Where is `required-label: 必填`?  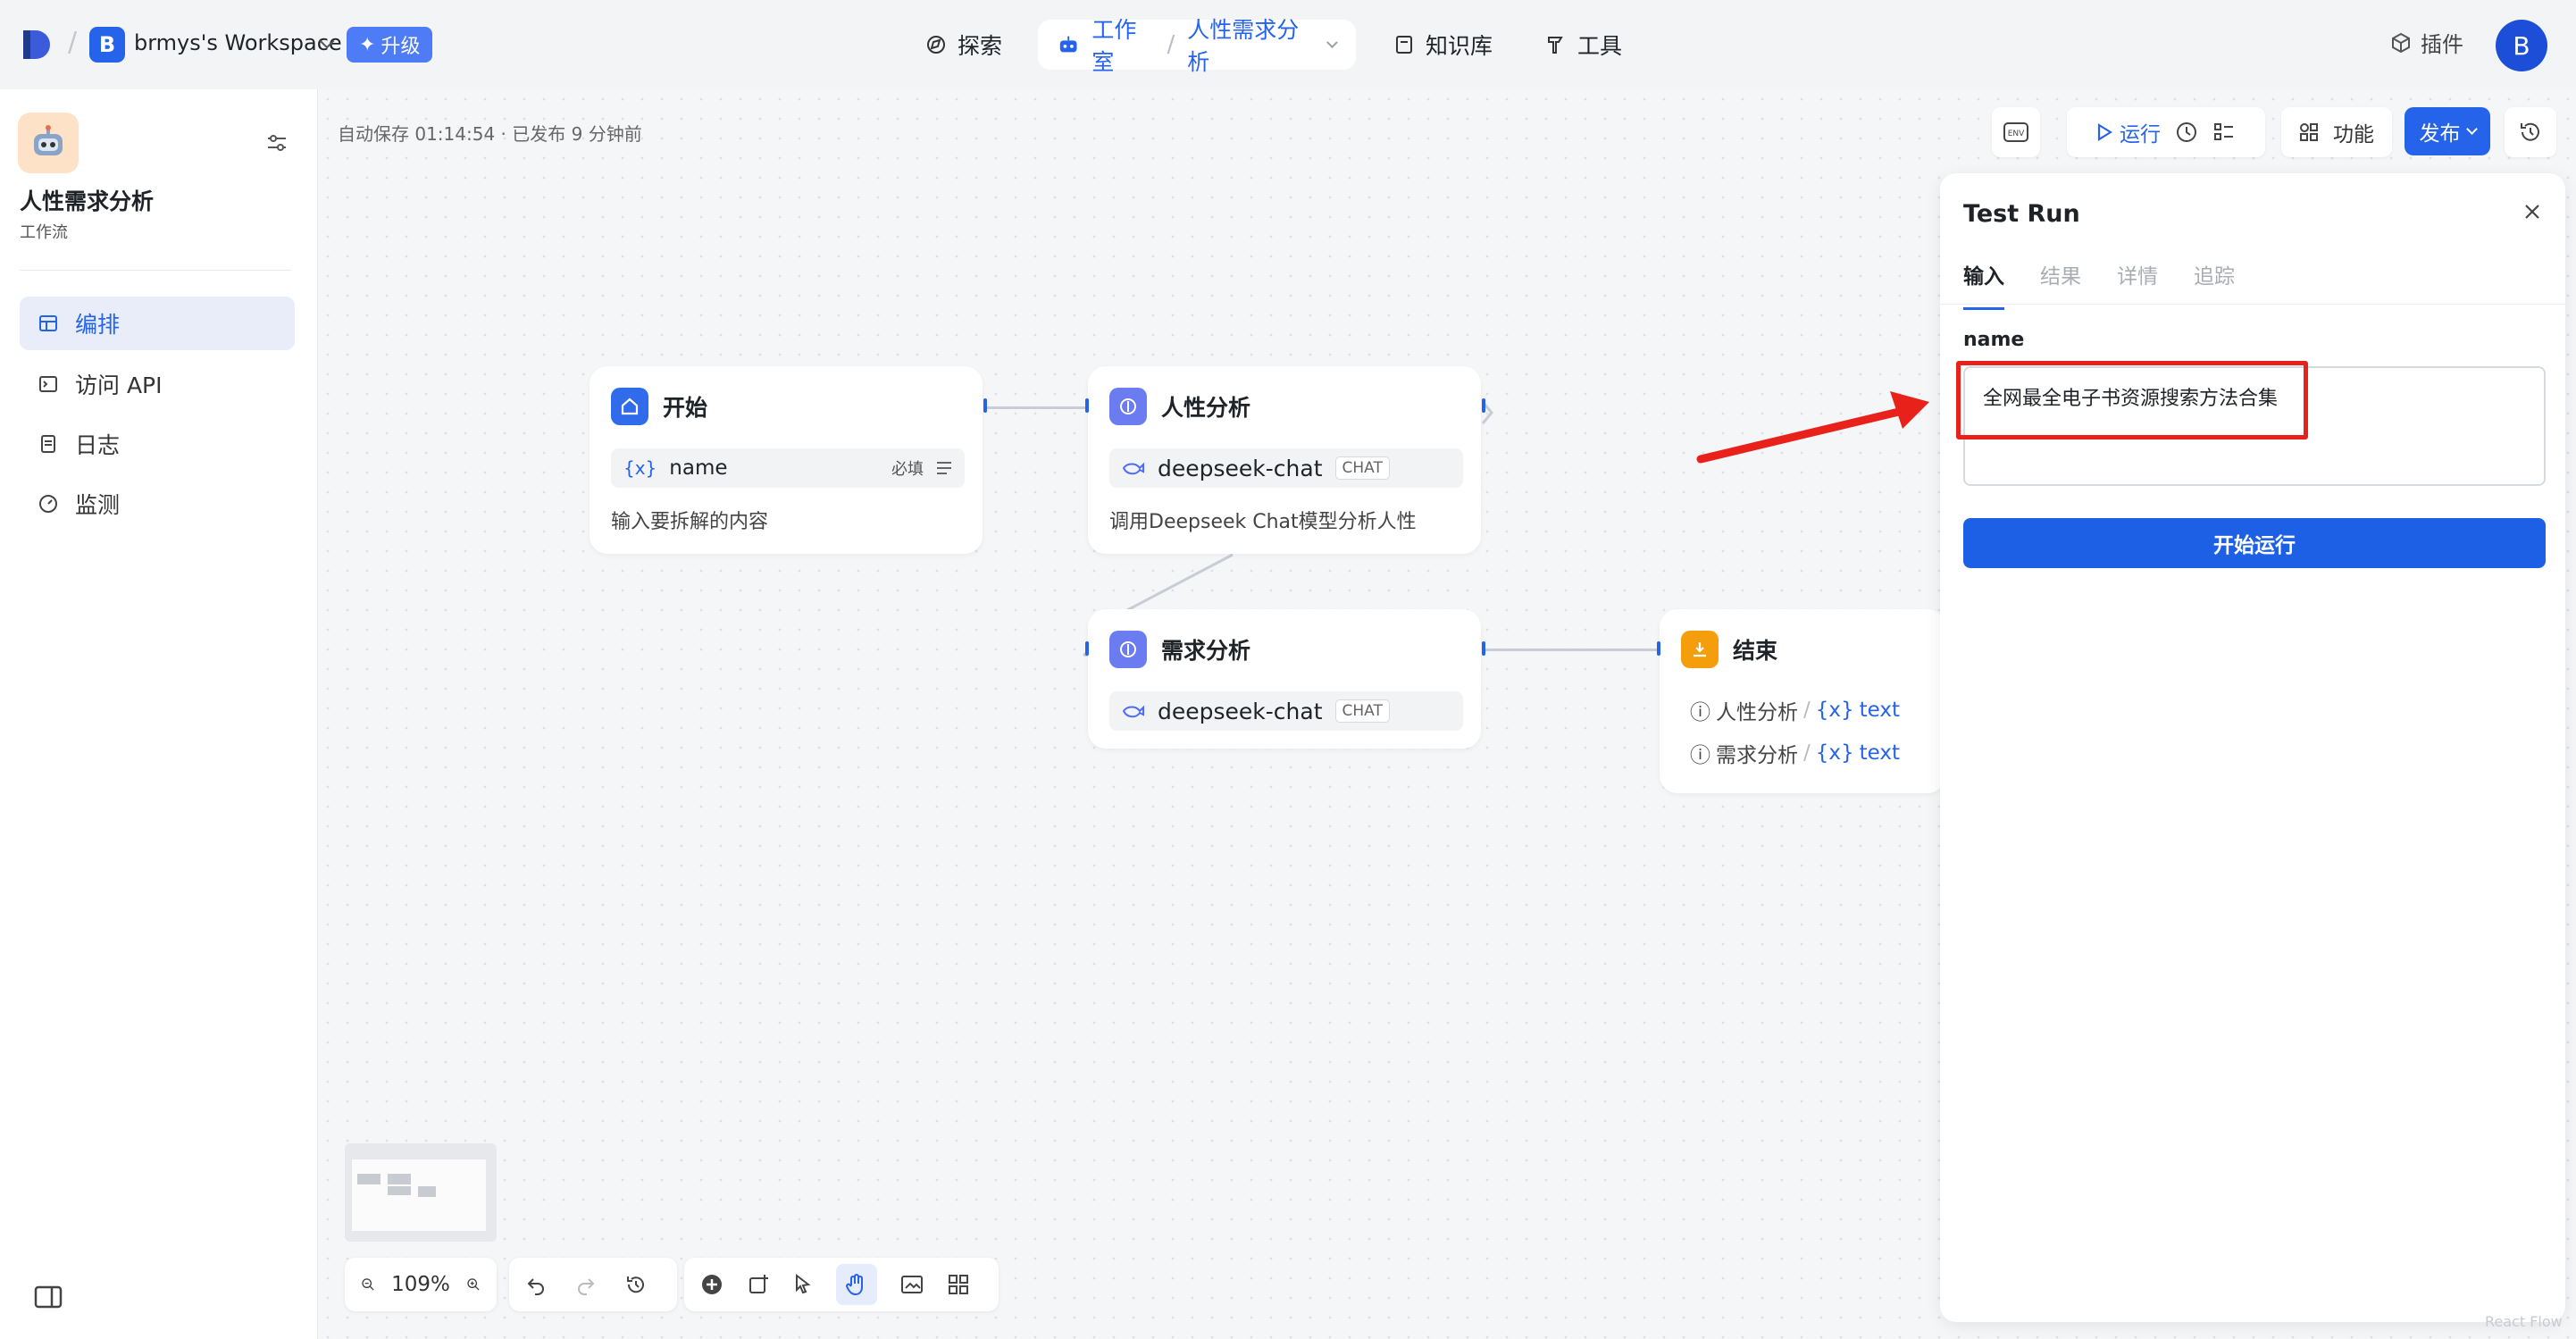
required-label: 必填 is located at coordinates (908, 469).